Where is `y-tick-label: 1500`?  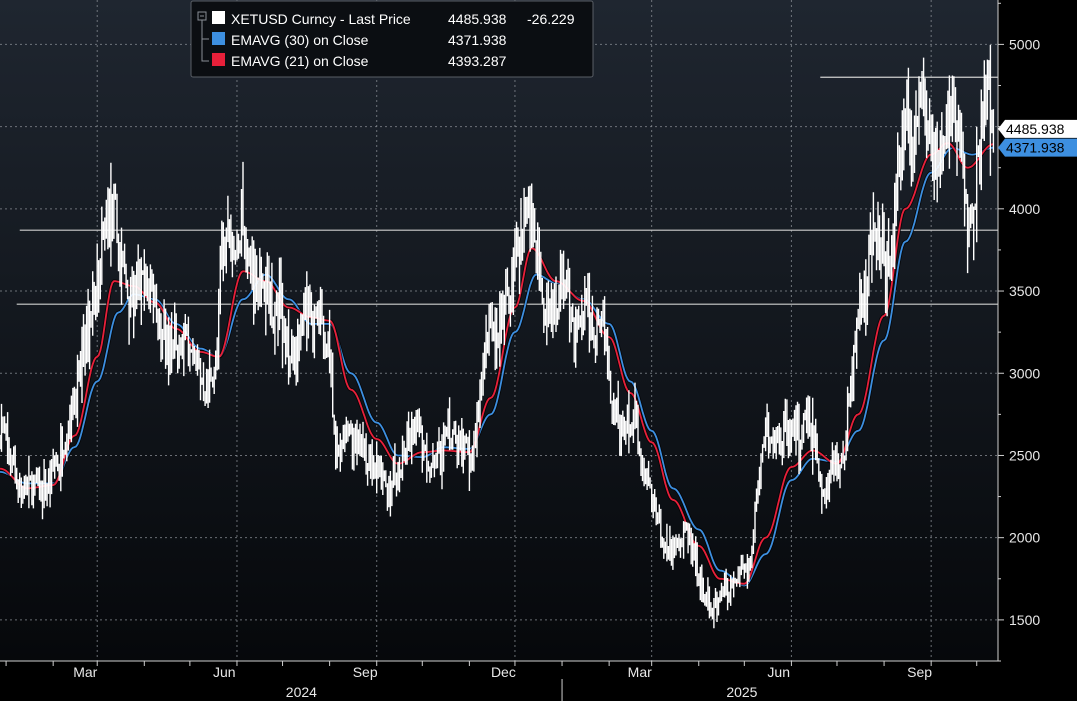 y-tick-label: 1500 is located at coordinates (1024, 620).